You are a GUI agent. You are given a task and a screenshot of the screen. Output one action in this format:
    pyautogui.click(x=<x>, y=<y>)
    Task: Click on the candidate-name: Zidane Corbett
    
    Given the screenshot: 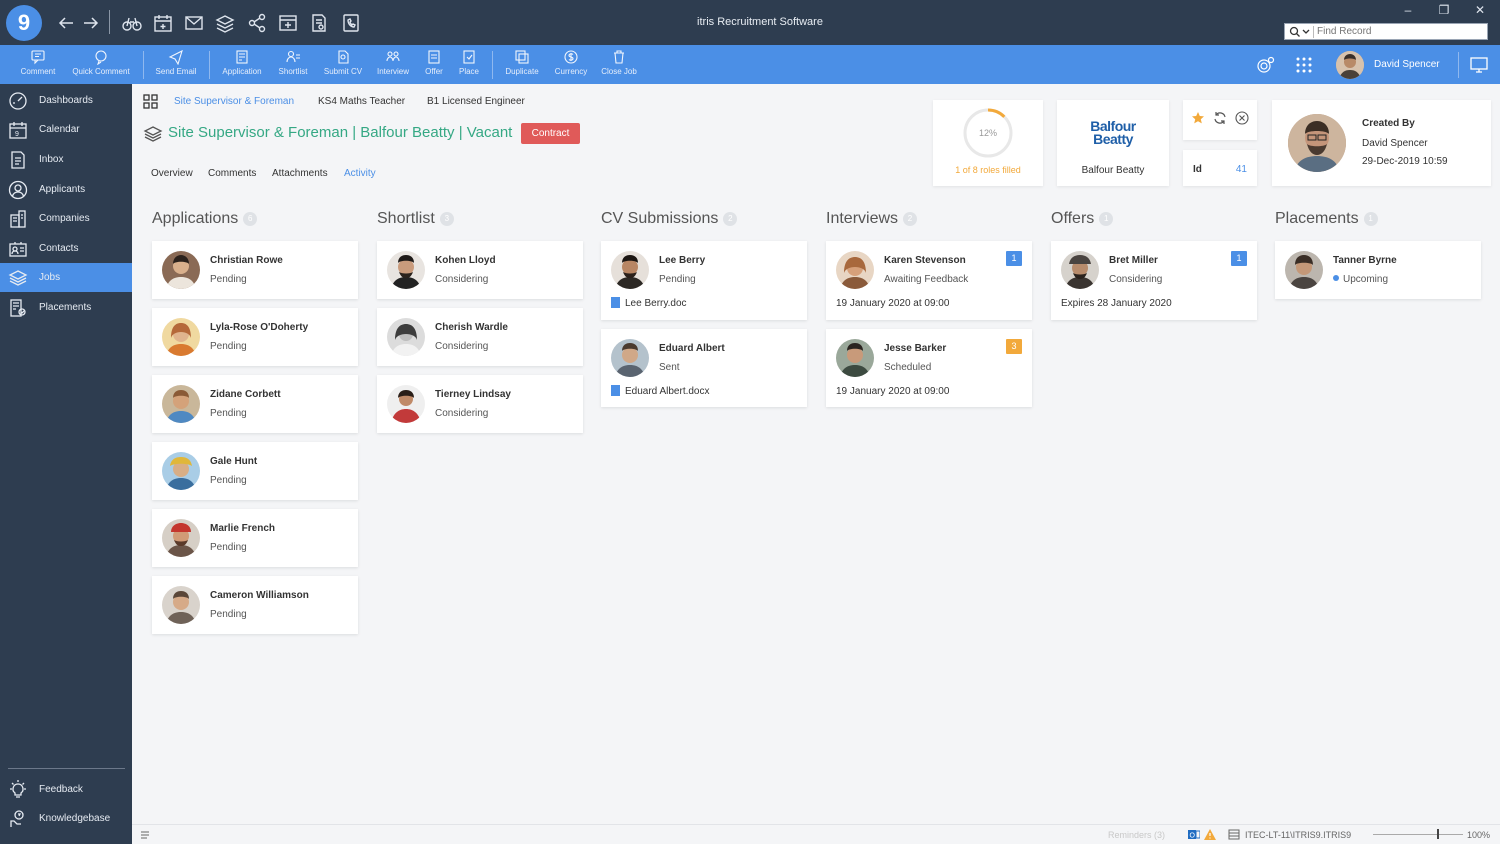 What is the action you would take?
    pyautogui.click(x=245, y=394)
    